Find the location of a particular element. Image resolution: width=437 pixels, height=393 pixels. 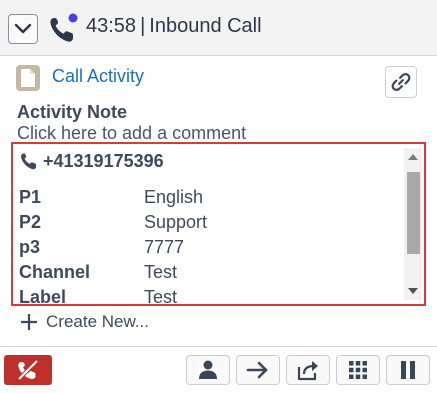

link-button is located at coordinates (401, 82).